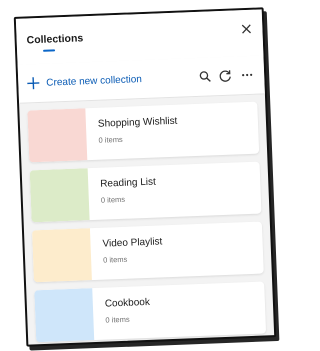 Image resolution: width=320 pixels, height=351 pixels. Describe the element at coordinates (145, 192) in the screenshot. I see `collection-card: Reading List 0 items` at that location.